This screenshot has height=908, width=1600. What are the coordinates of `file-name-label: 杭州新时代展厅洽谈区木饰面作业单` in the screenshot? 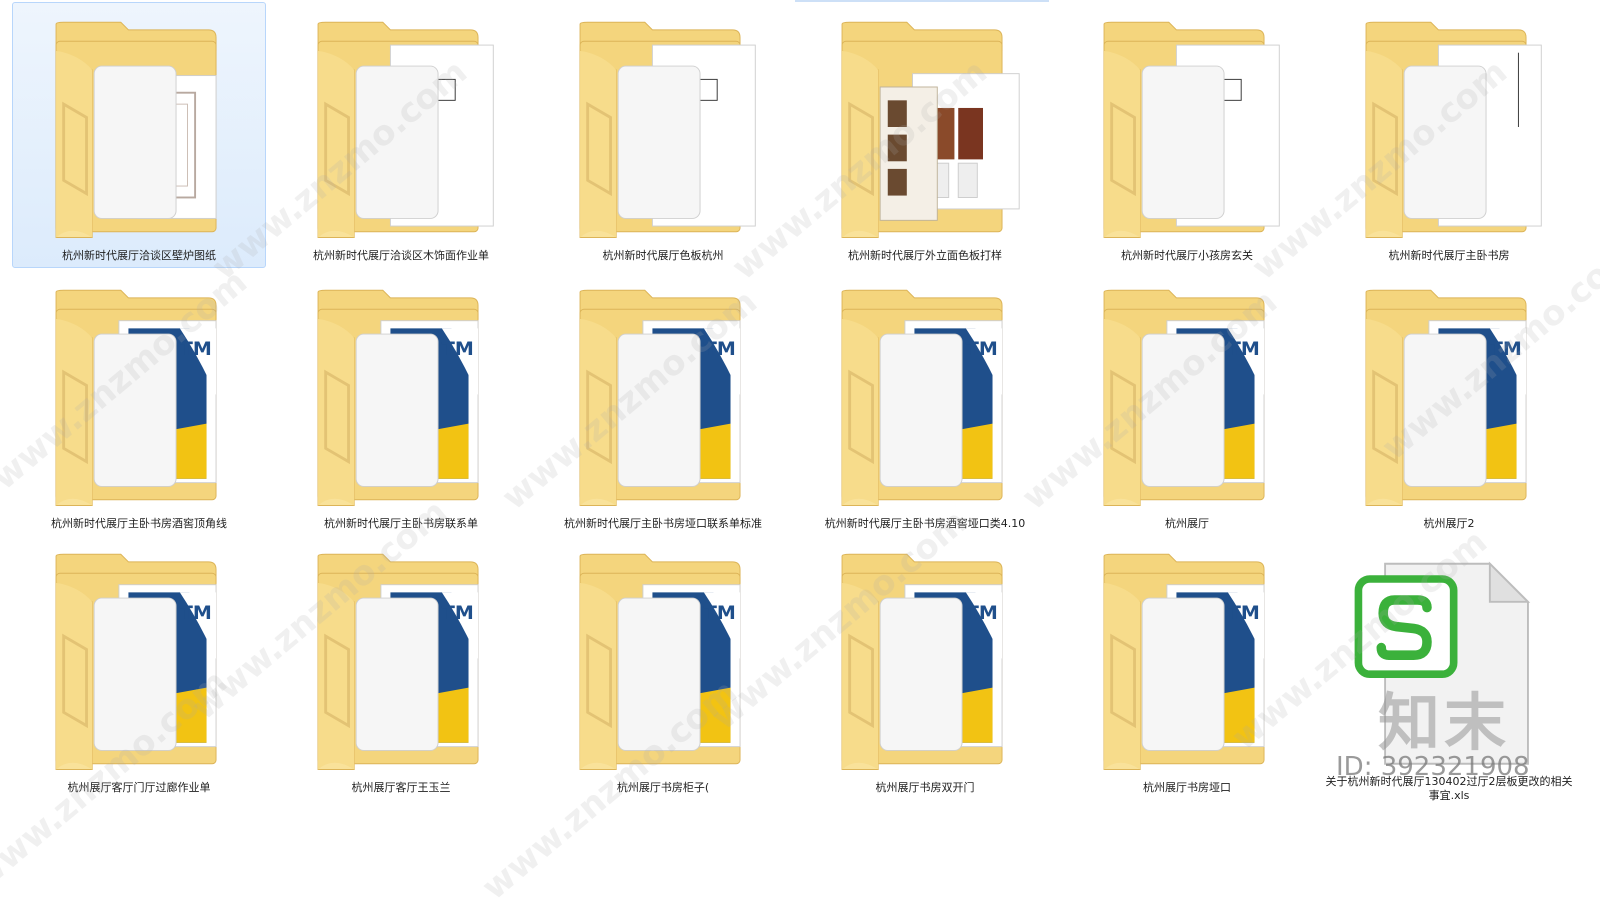 It's located at (401, 255).